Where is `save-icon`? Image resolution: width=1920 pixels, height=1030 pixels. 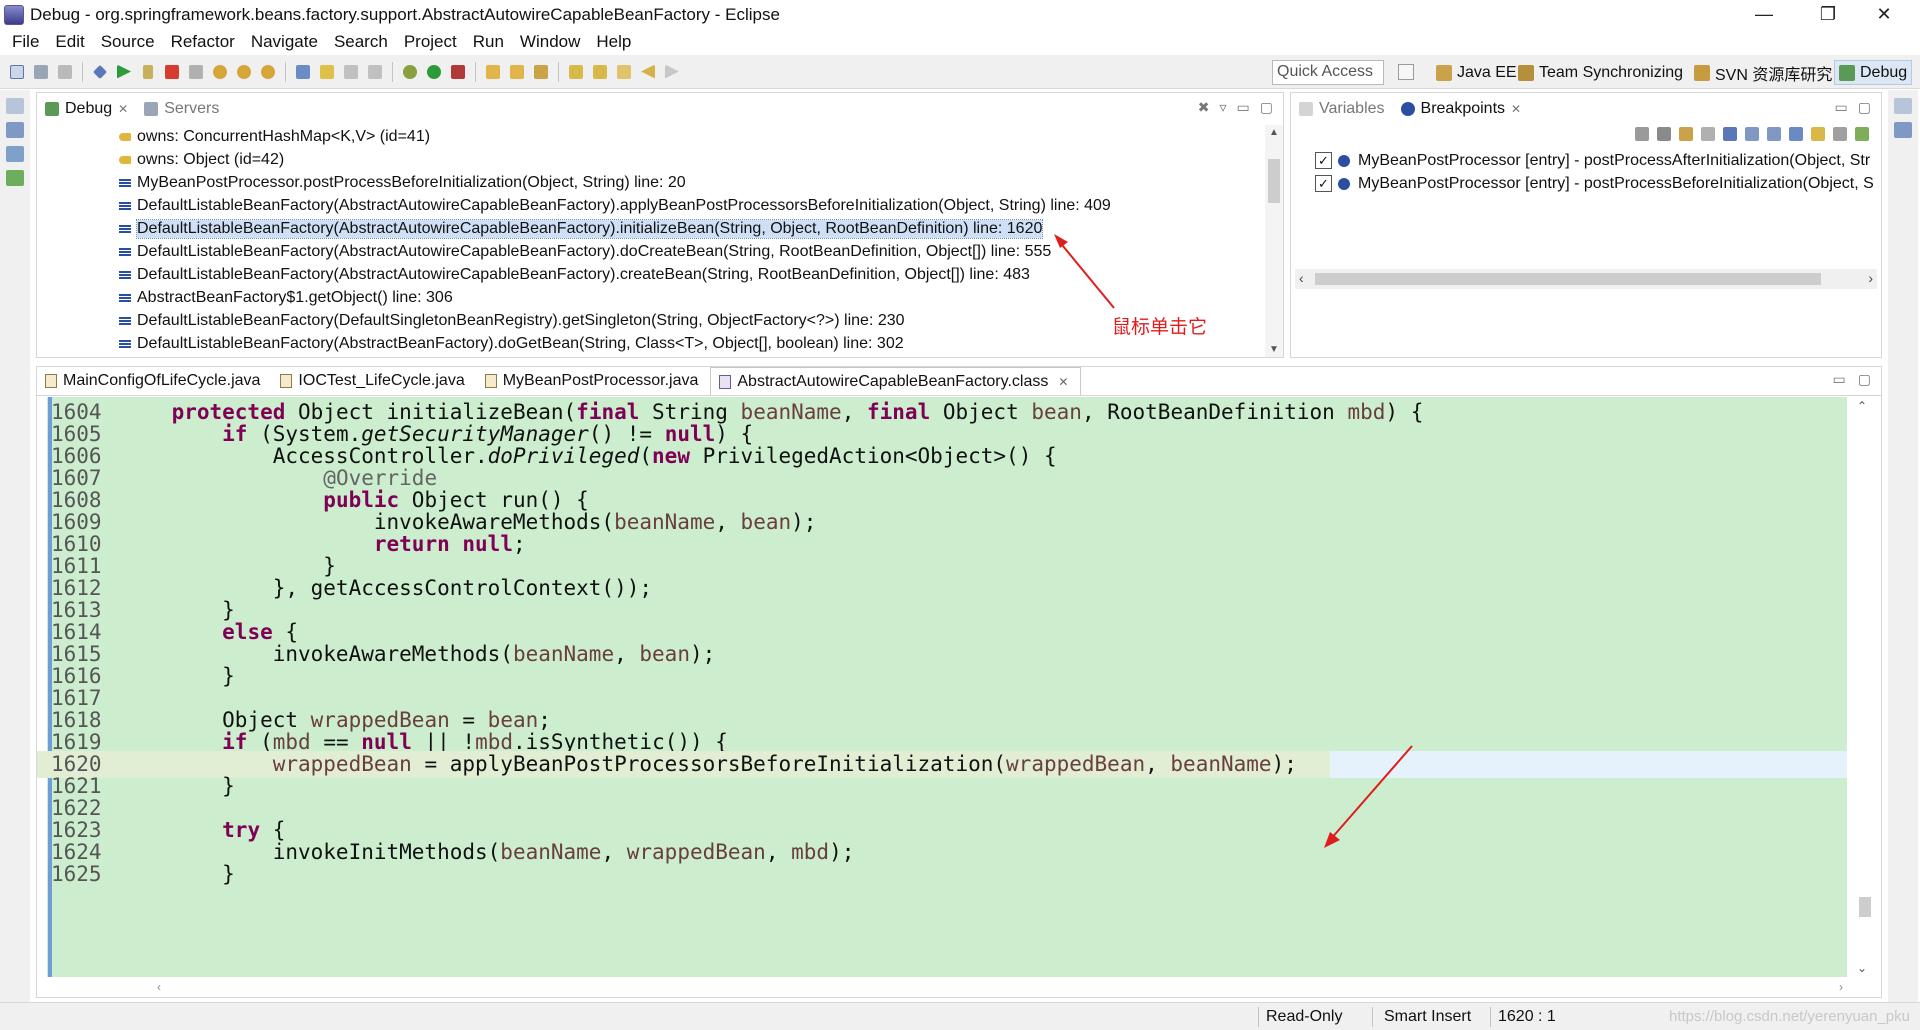 save-icon is located at coordinates (41, 72).